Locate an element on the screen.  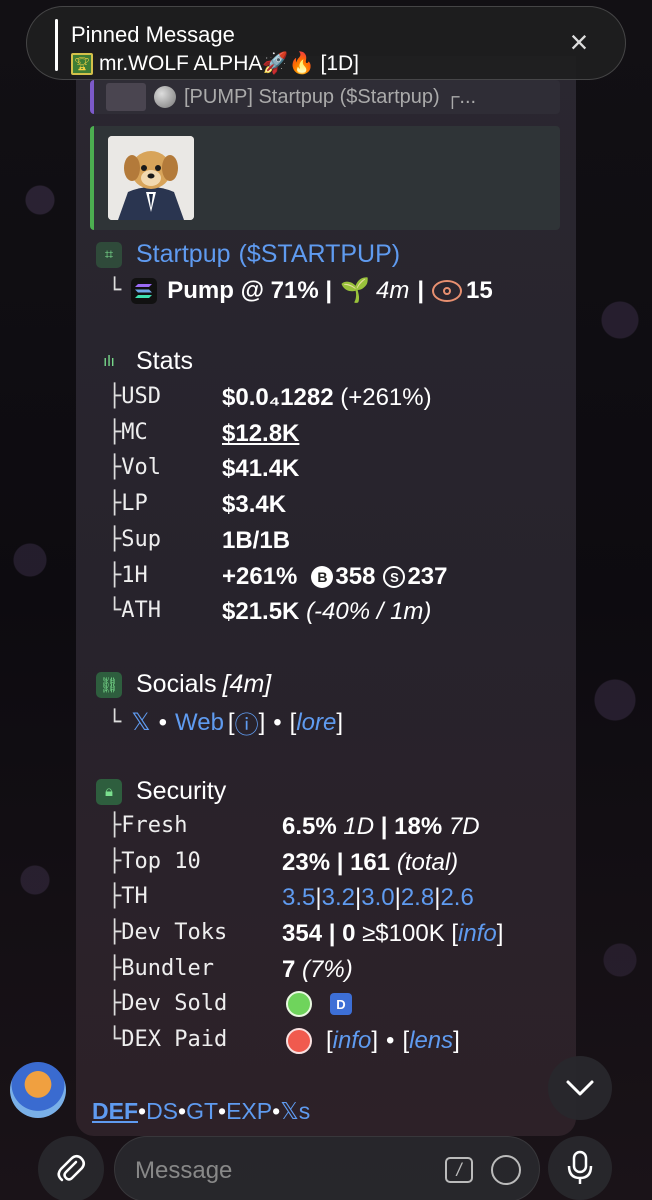
stats-title: Stats is located at coordinates (164, 361).